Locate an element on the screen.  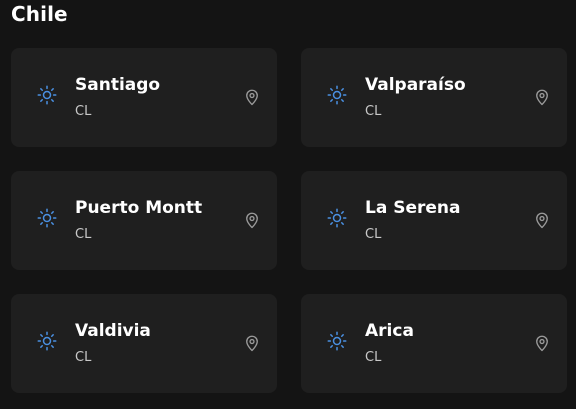
city-name: Valdivia is located at coordinates (113, 331).